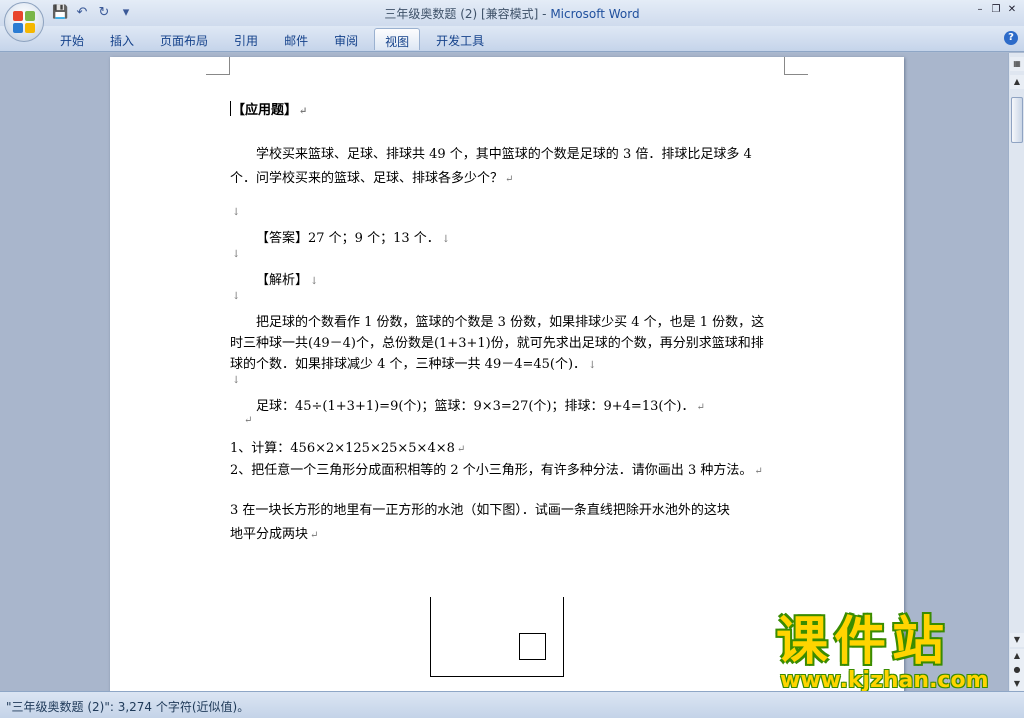  What do you see at coordinates (512, 39) in the screenshot?
I see `ribbon: 开始 插入 页面布局 引用 邮件 审阅 视图 开发工具 ?` at bounding box center [512, 39].